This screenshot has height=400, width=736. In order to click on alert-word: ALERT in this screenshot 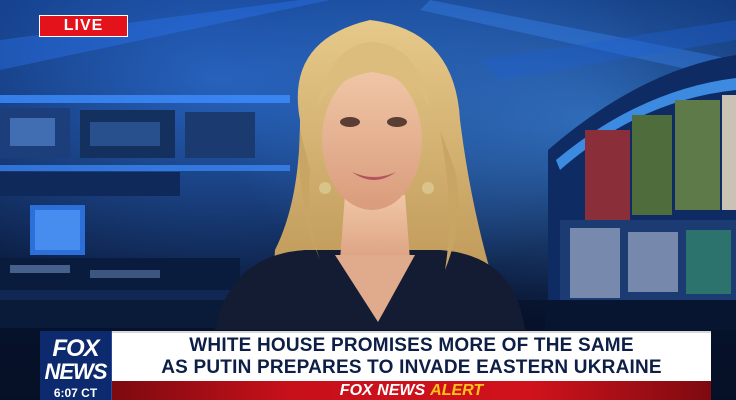, I will do `click(457, 390)`.